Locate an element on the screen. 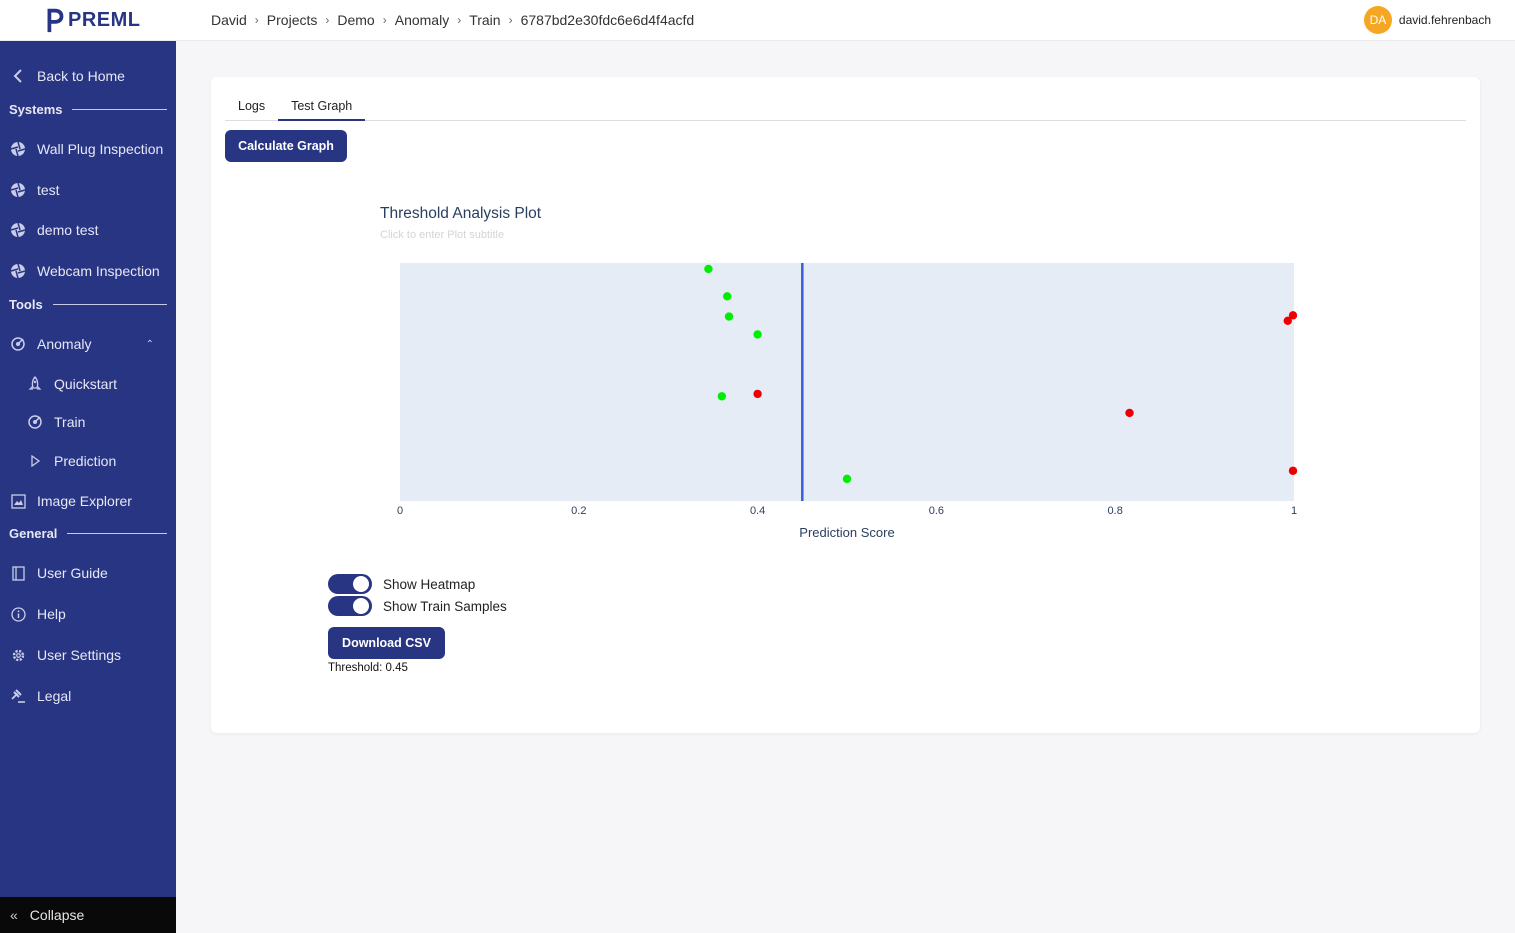  app-logo: PREML is located at coordinates (92, 20).